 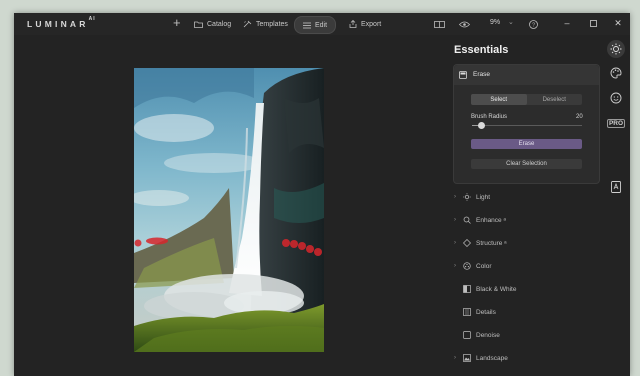 I want to click on tool-label: Enhance ᵃ, so click(x=491, y=220).